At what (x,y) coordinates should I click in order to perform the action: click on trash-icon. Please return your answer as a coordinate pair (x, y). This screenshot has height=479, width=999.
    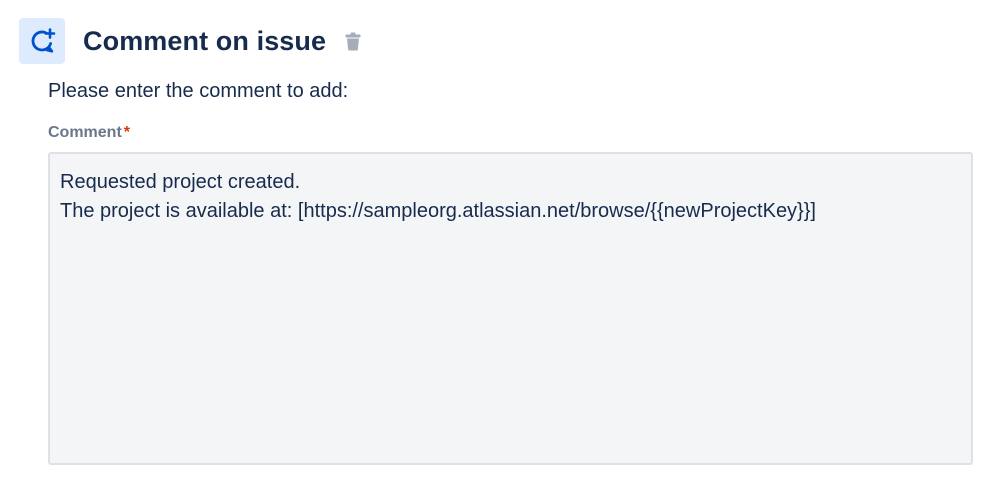
    Looking at the image, I should click on (353, 41).